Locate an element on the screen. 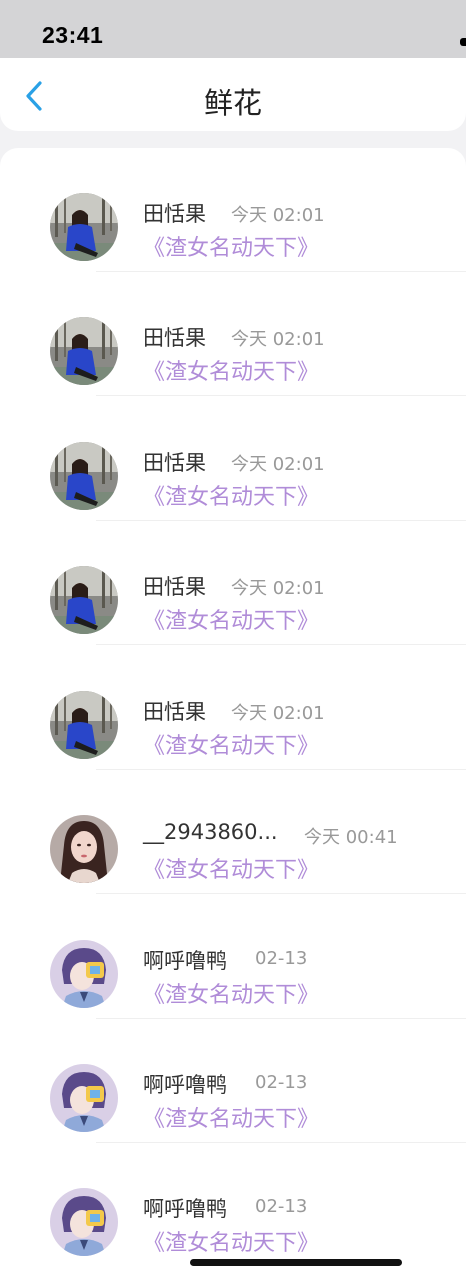 This screenshot has height=1280, width=466. nav-header: 鲜花 is located at coordinates (233, 94).